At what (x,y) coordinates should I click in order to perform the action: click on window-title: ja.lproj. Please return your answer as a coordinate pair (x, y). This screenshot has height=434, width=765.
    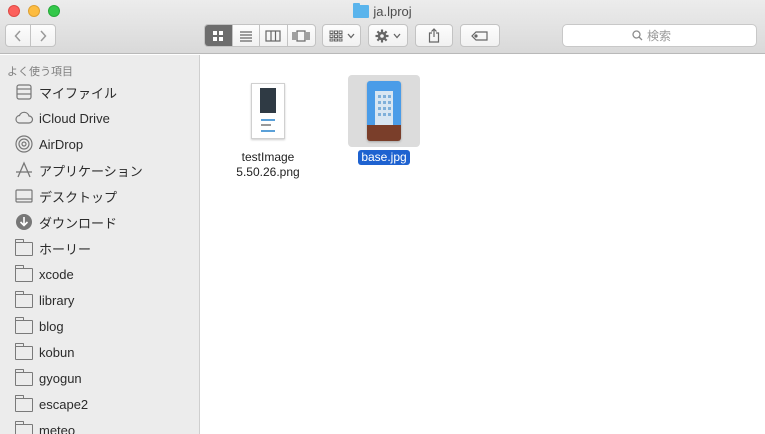
    Looking at the image, I should click on (382, 11).